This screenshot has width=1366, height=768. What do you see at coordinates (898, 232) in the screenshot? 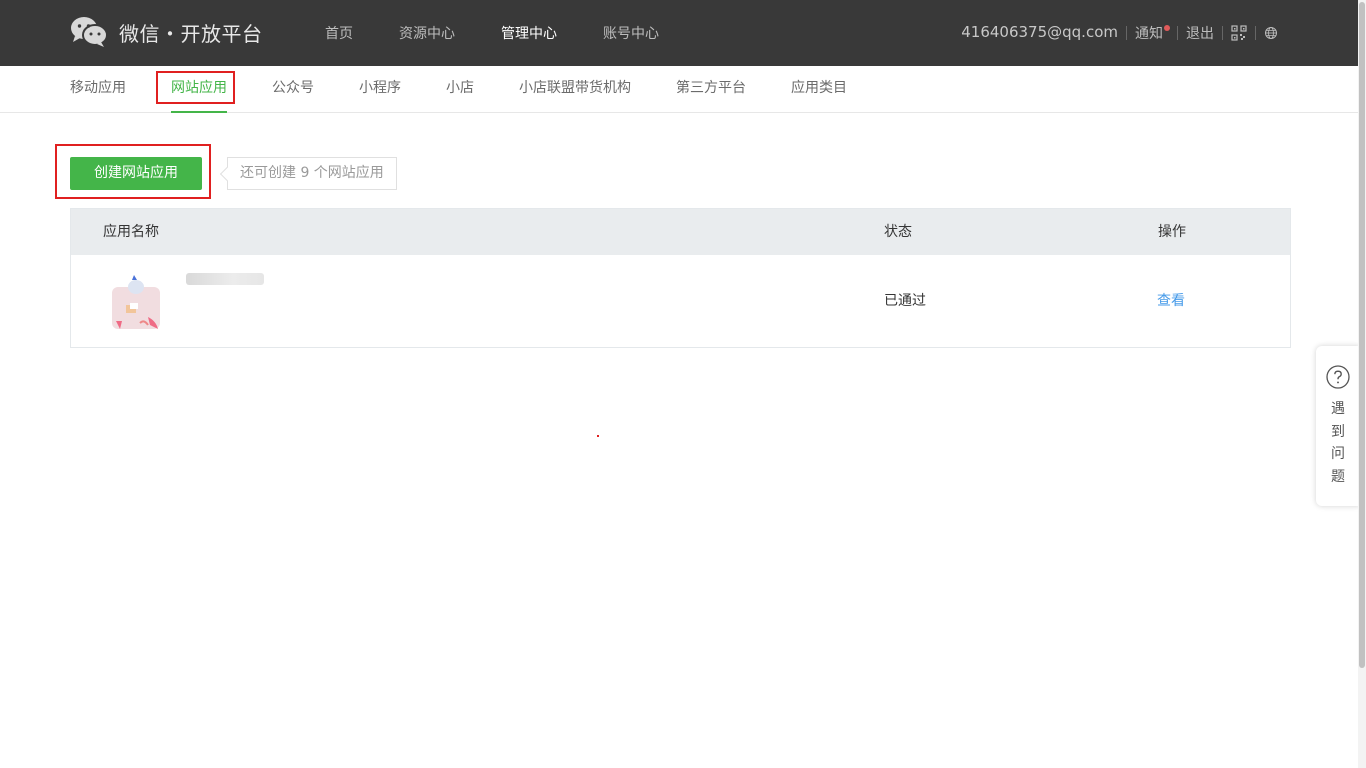
I see `header-status: 状态` at bounding box center [898, 232].